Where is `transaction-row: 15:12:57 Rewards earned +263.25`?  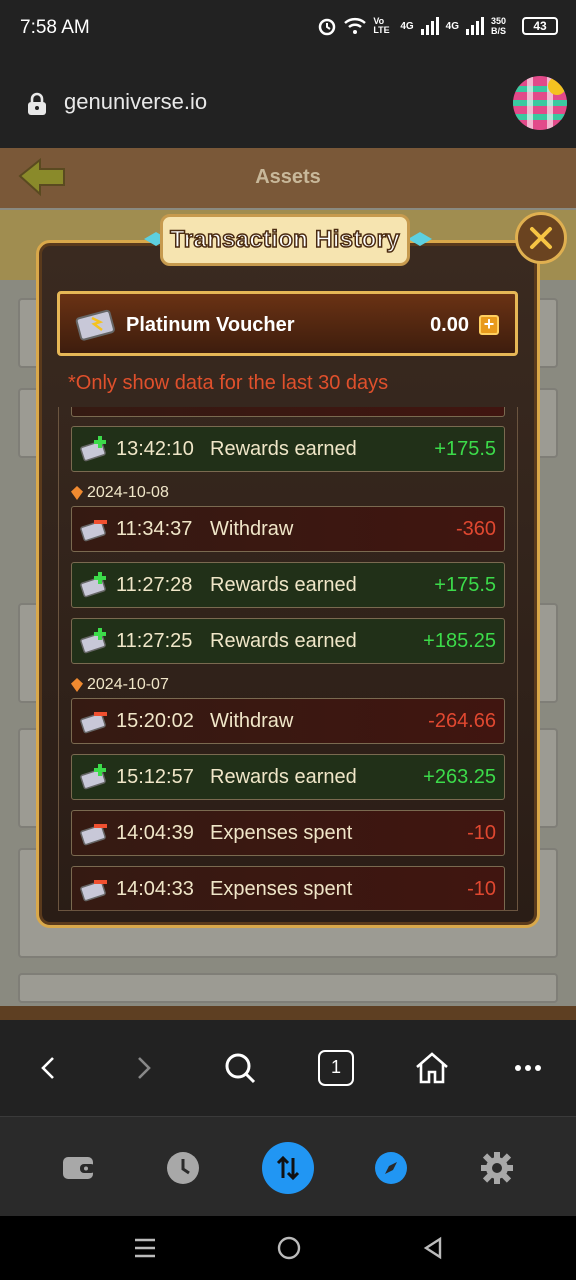 transaction-row: 15:12:57 Rewards earned +263.25 is located at coordinates (288, 777).